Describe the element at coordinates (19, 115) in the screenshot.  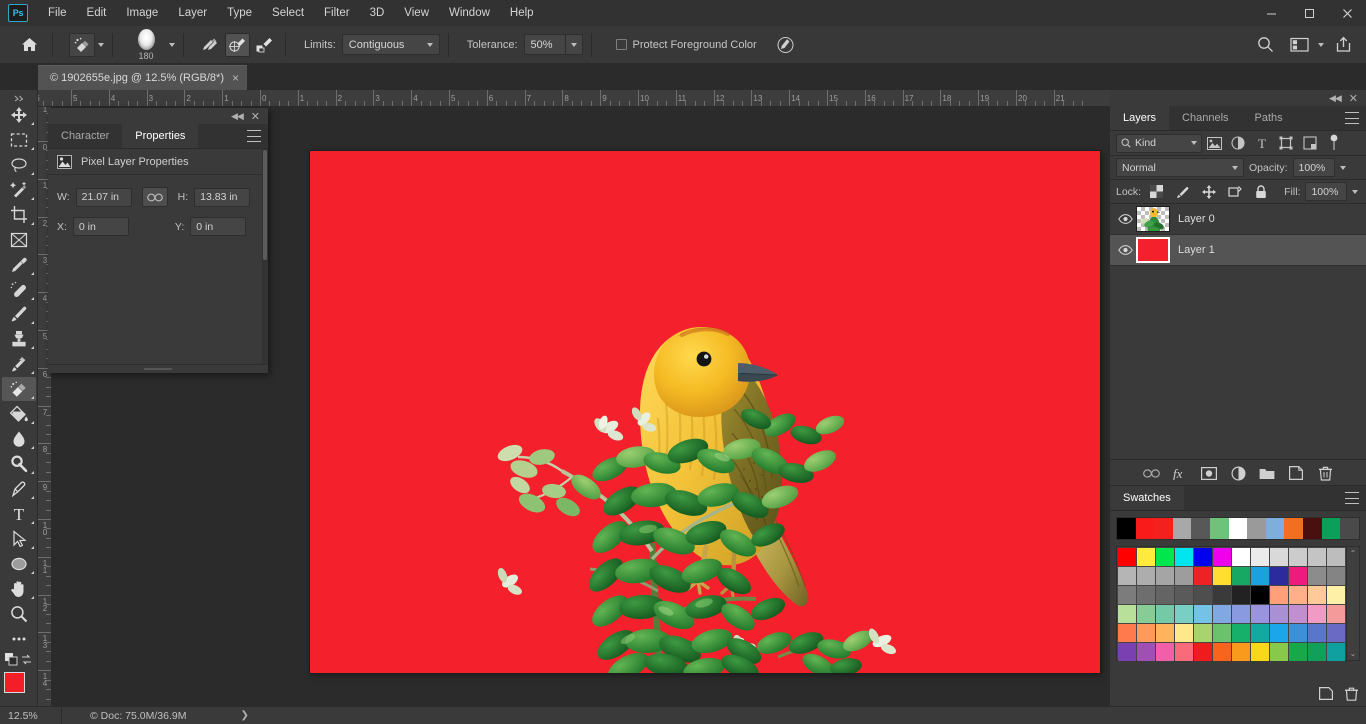
I see `move-tool` at that location.